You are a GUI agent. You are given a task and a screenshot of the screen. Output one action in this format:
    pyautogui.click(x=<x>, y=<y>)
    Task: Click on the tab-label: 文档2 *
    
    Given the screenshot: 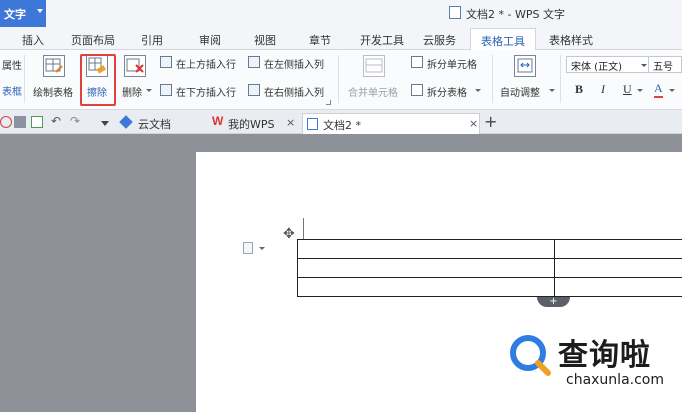 What is the action you would take?
    pyautogui.click(x=342, y=125)
    